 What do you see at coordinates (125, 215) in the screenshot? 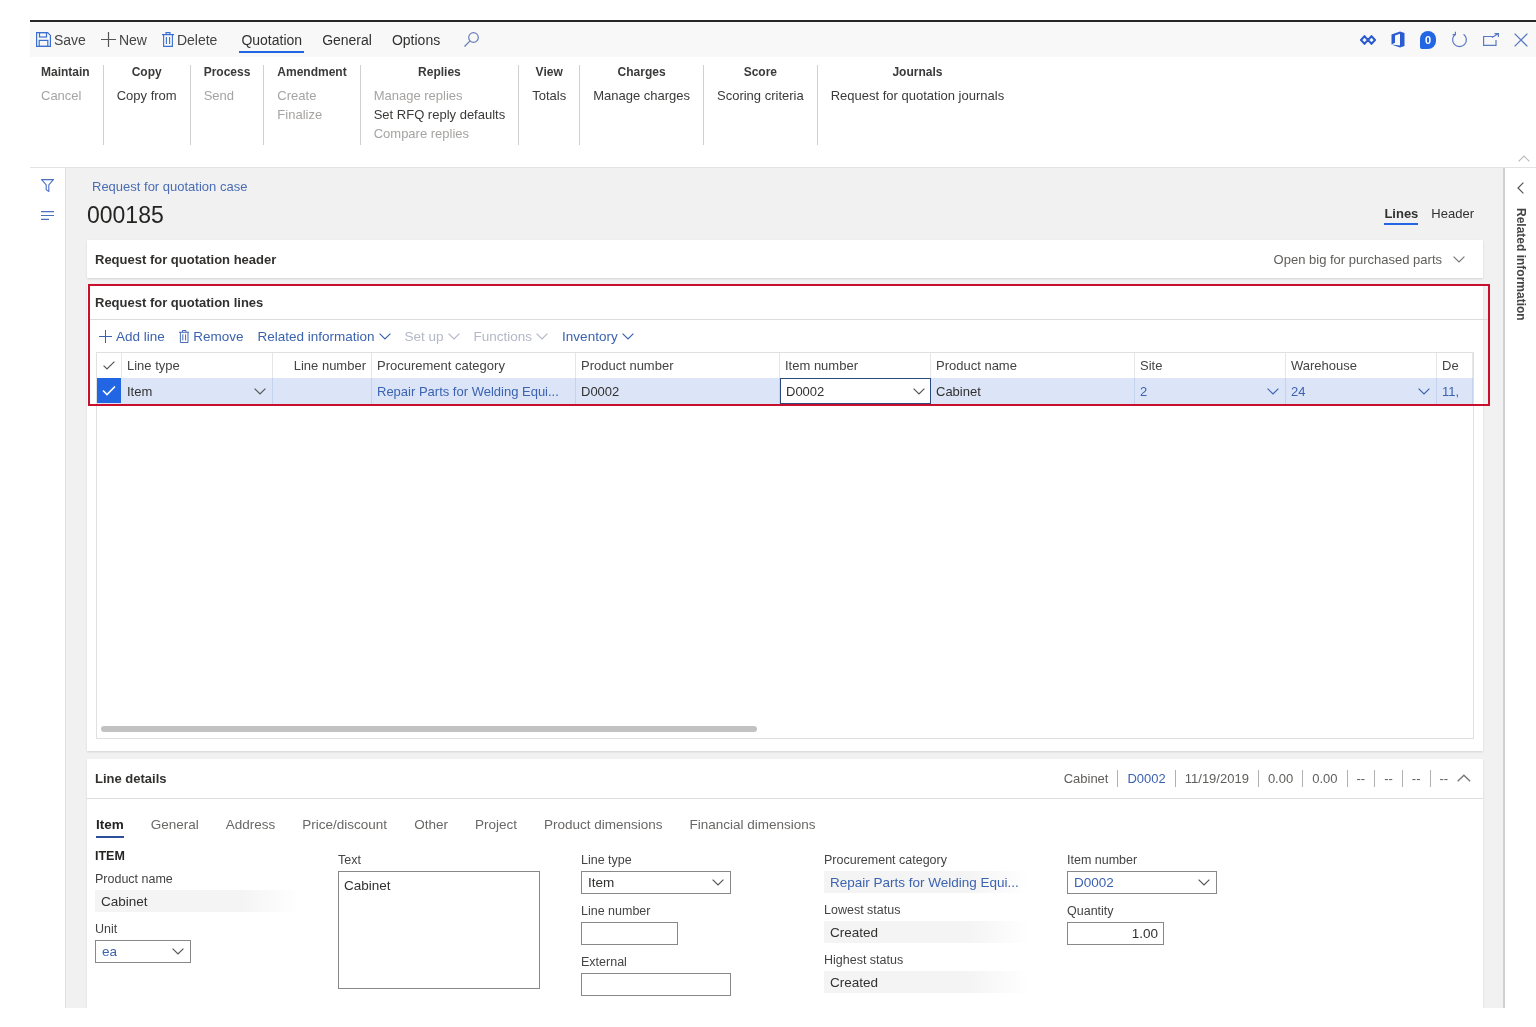
I see `page-title: 000185` at bounding box center [125, 215].